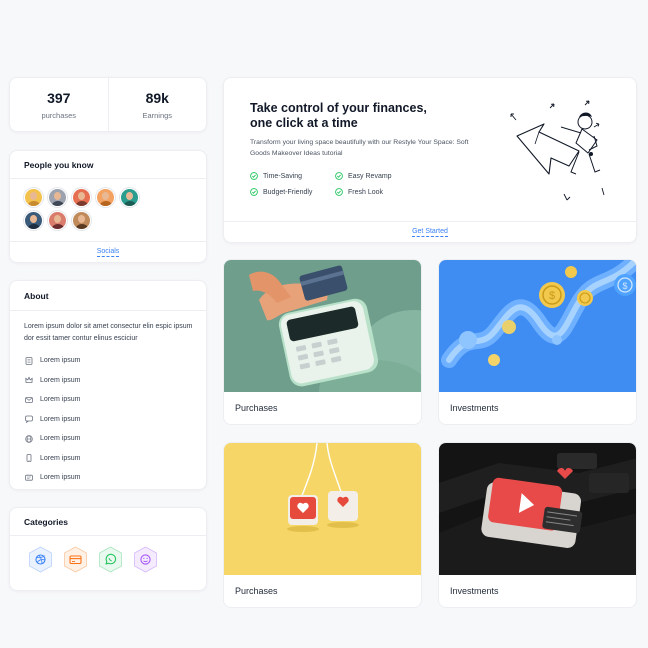 This screenshot has height=648, width=648. What do you see at coordinates (29, 458) in the screenshot?
I see `phone-icon` at bounding box center [29, 458].